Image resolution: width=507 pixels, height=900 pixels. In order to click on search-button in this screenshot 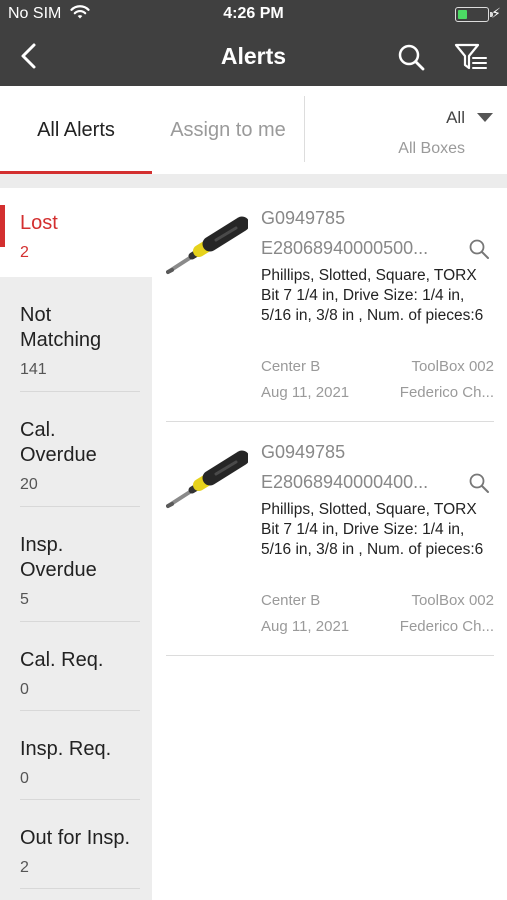, I will do `click(411, 57)`.